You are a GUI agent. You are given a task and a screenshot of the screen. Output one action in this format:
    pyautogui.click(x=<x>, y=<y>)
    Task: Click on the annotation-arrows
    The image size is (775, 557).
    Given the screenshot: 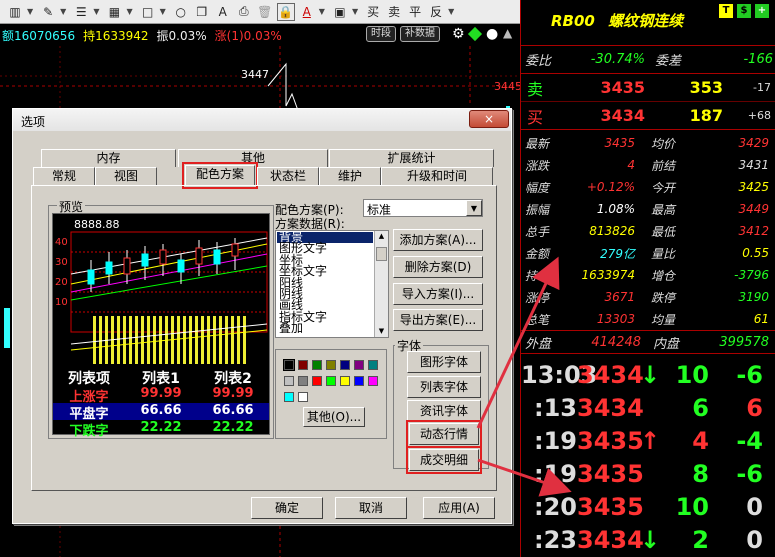 What is the action you would take?
    pyautogui.click(x=524, y=376)
    